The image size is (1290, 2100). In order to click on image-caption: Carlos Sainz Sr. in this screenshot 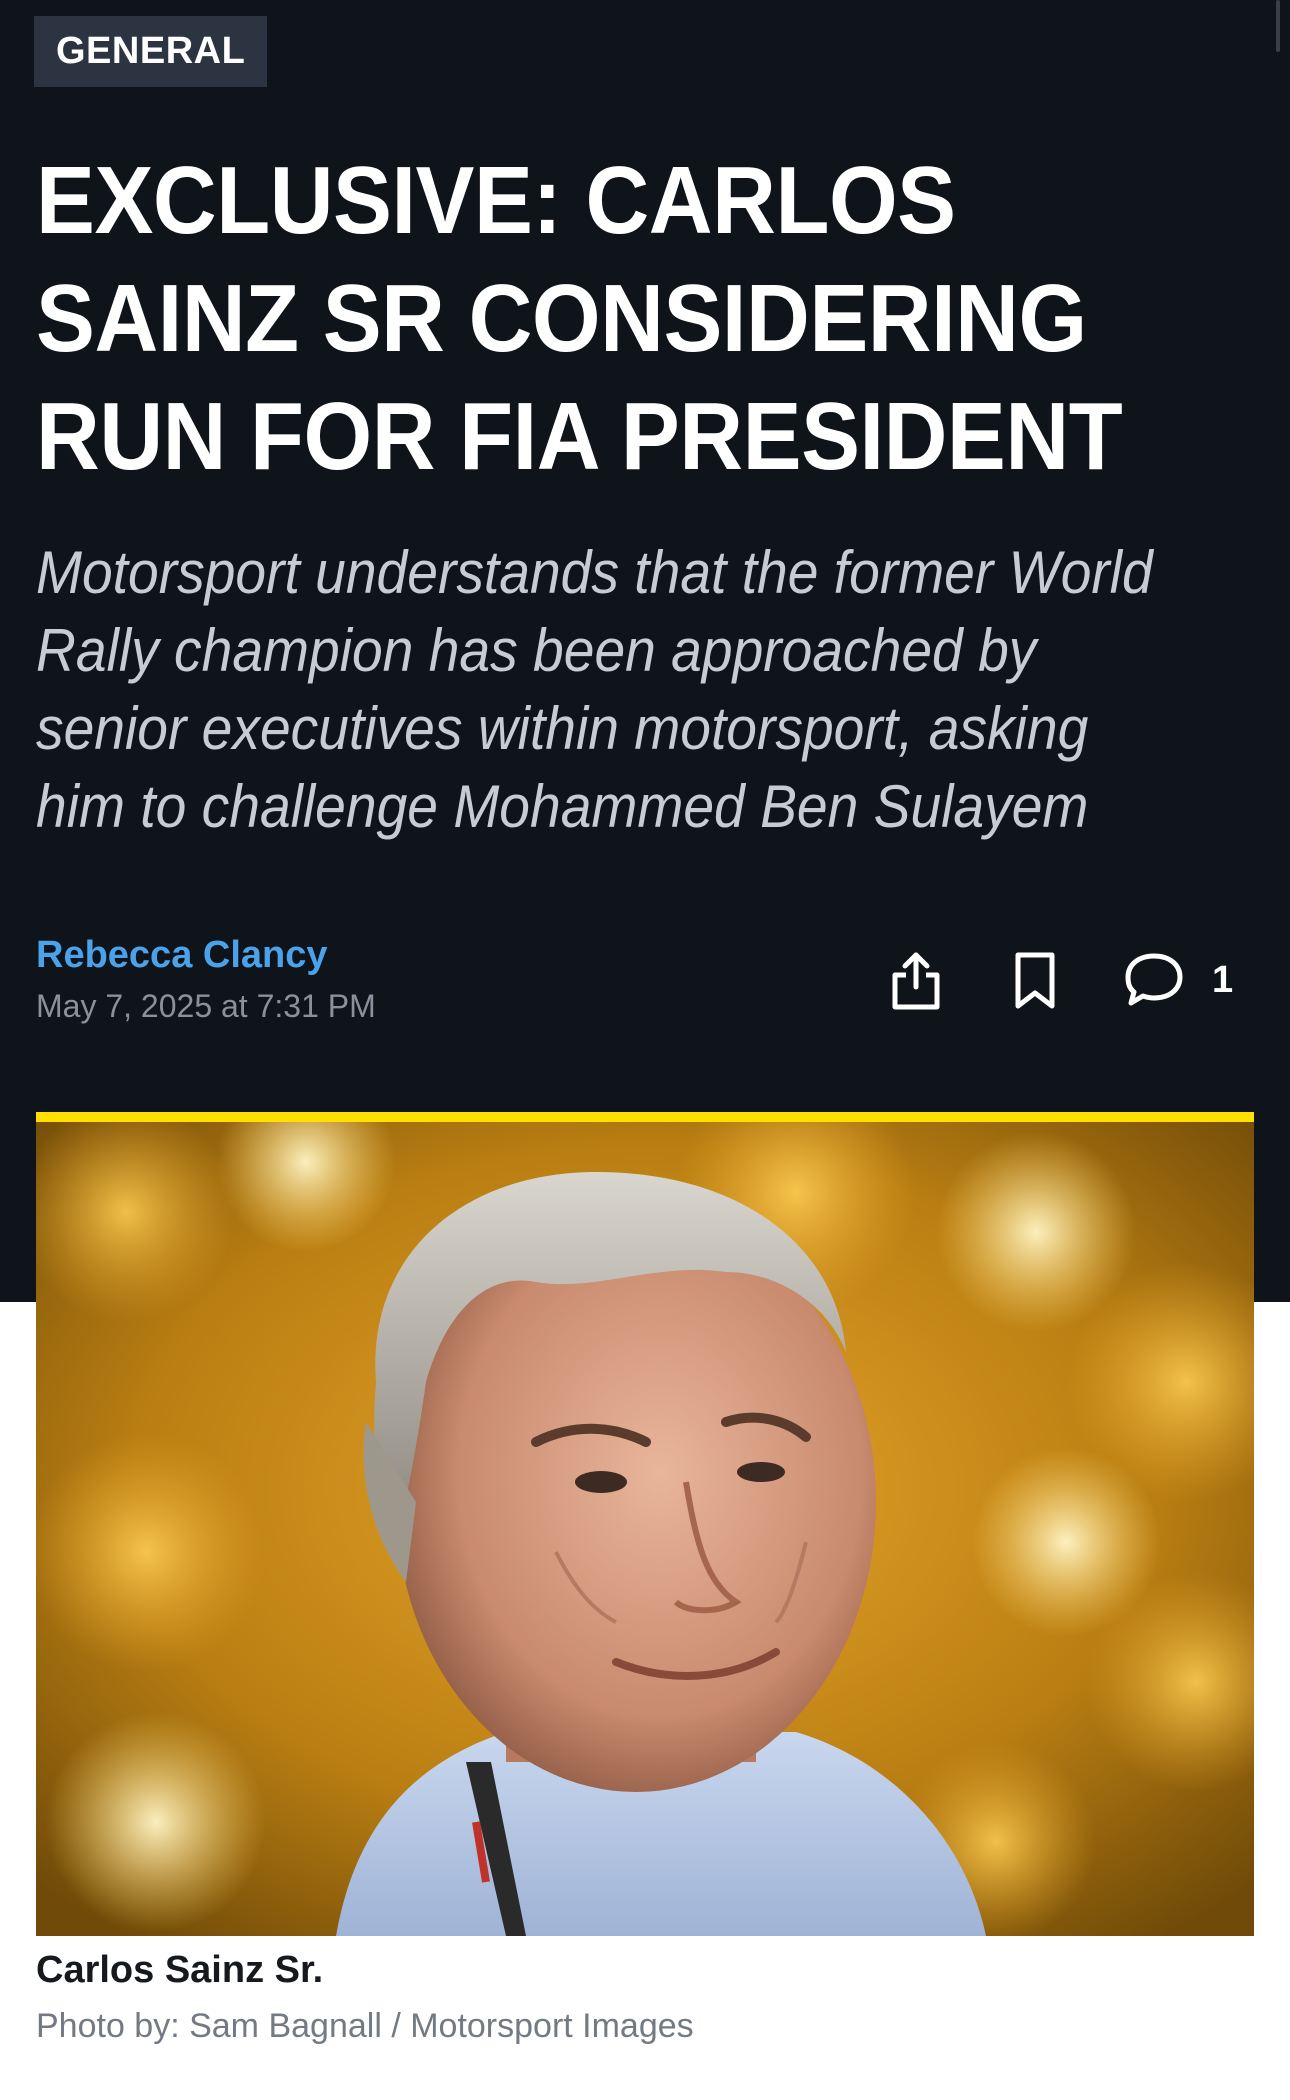, I will do `click(180, 1970)`.